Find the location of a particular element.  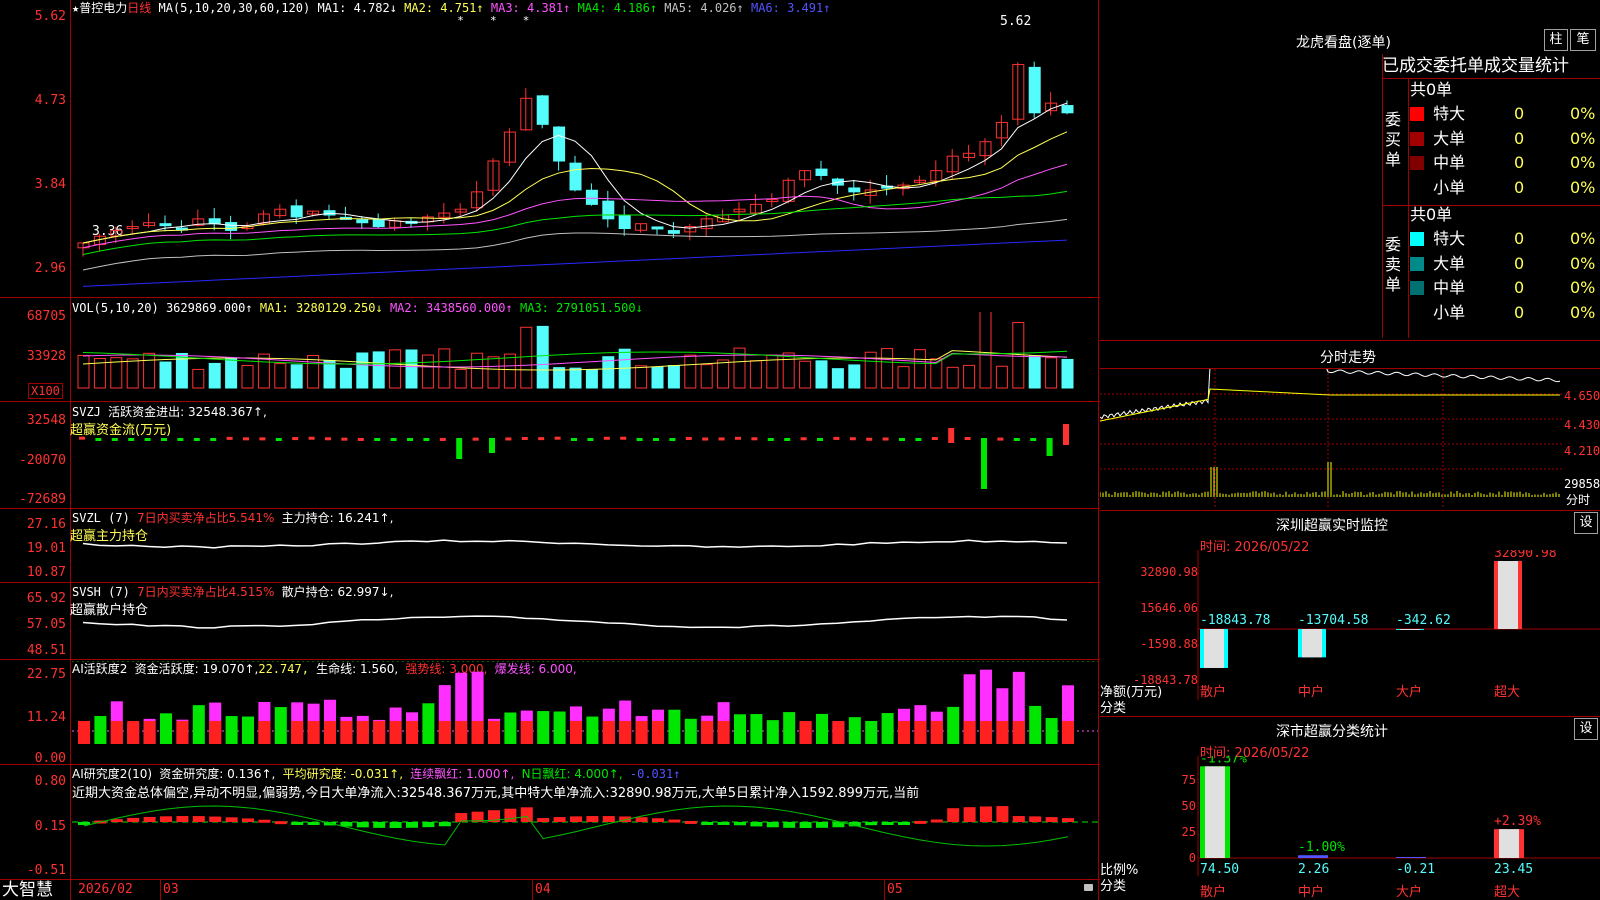

change-value: +2.39% is located at coordinates (1517, 821).